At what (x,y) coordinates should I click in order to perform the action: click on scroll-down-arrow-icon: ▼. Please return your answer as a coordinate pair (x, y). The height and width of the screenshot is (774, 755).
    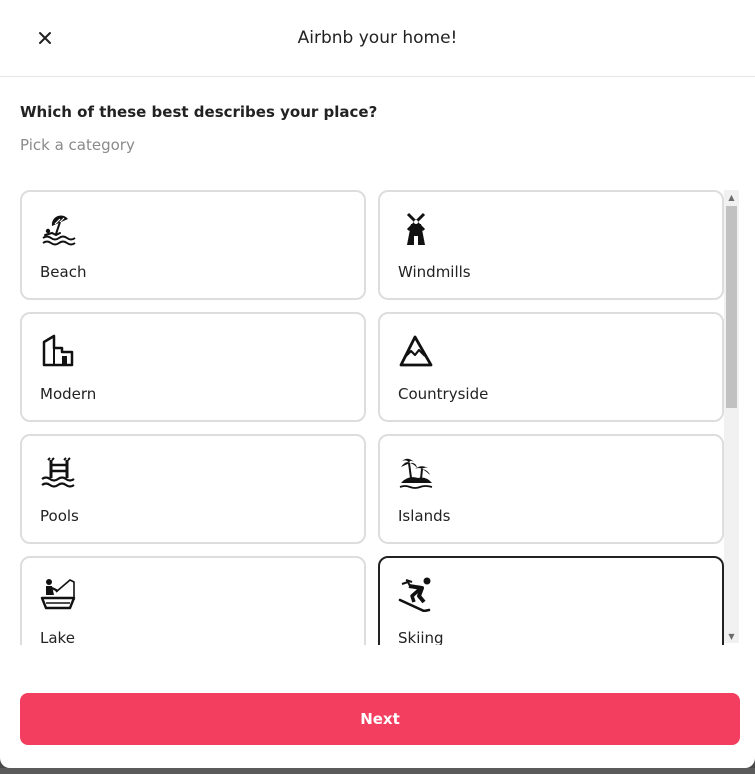
    Looking at the image, I should click on (731, 636).